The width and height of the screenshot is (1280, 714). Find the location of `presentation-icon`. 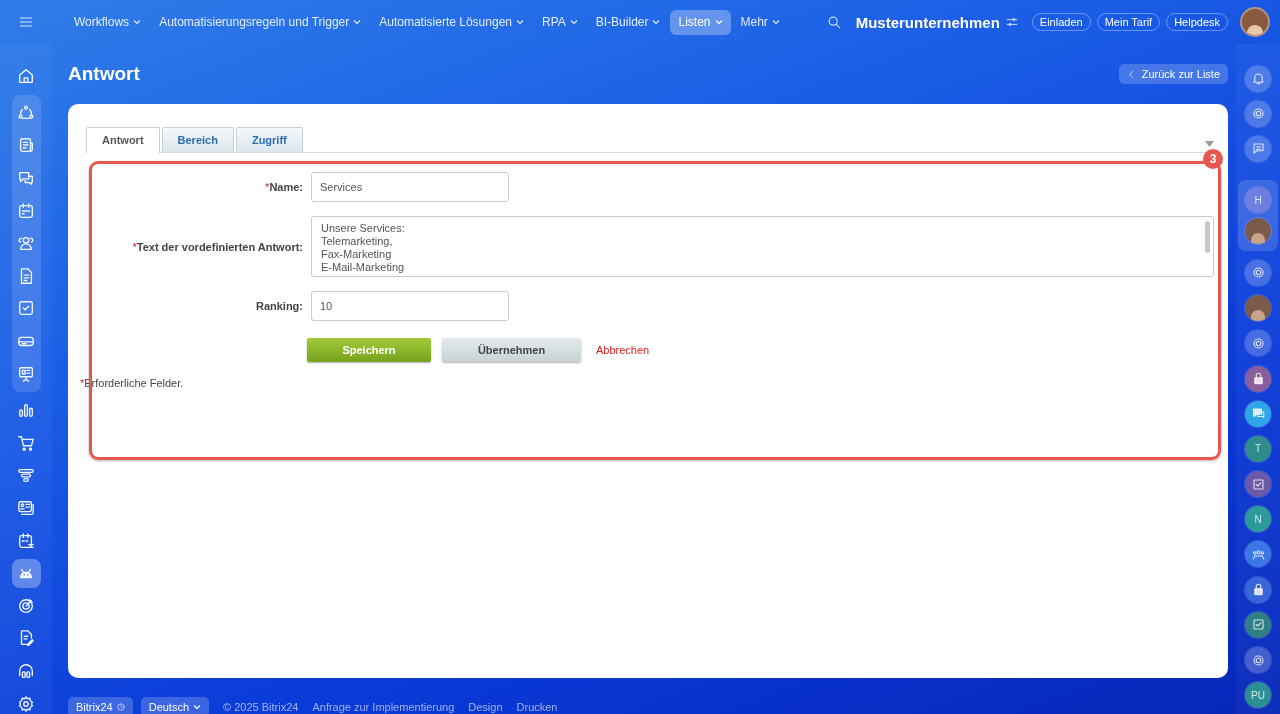

presentation-icon is located at coordinates (26, 373).